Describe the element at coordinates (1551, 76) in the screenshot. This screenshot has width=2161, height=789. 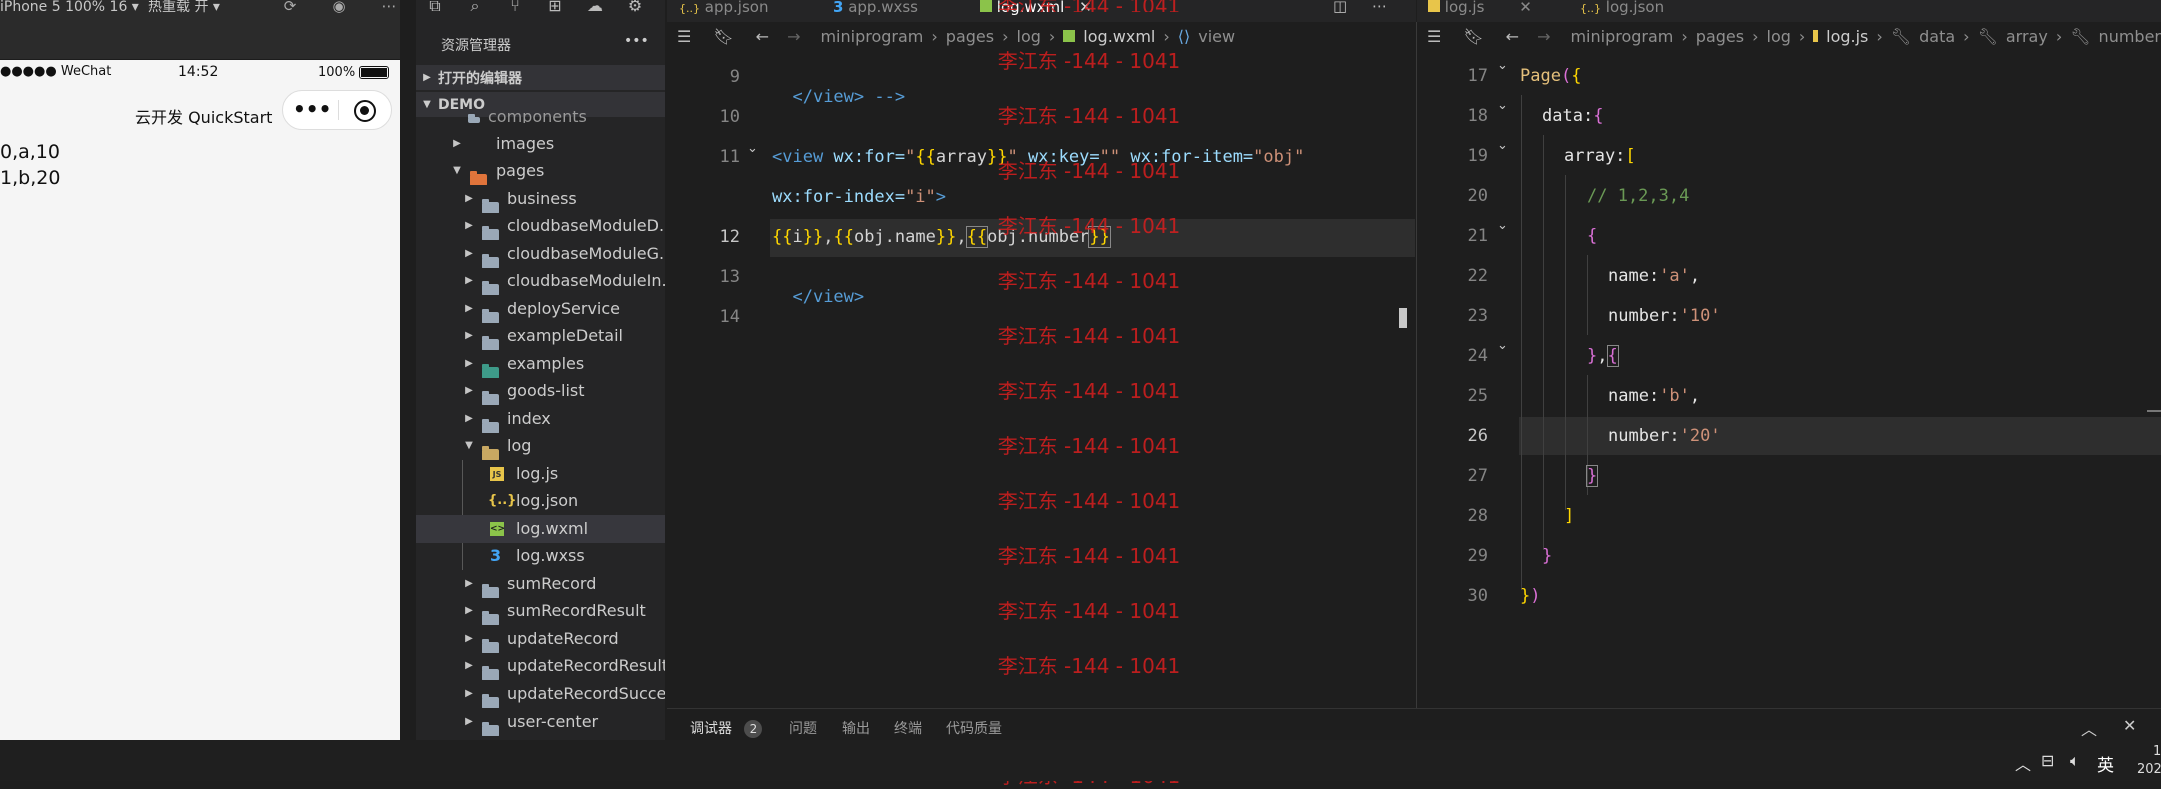
I see `code-line-17: Page({` at that location.